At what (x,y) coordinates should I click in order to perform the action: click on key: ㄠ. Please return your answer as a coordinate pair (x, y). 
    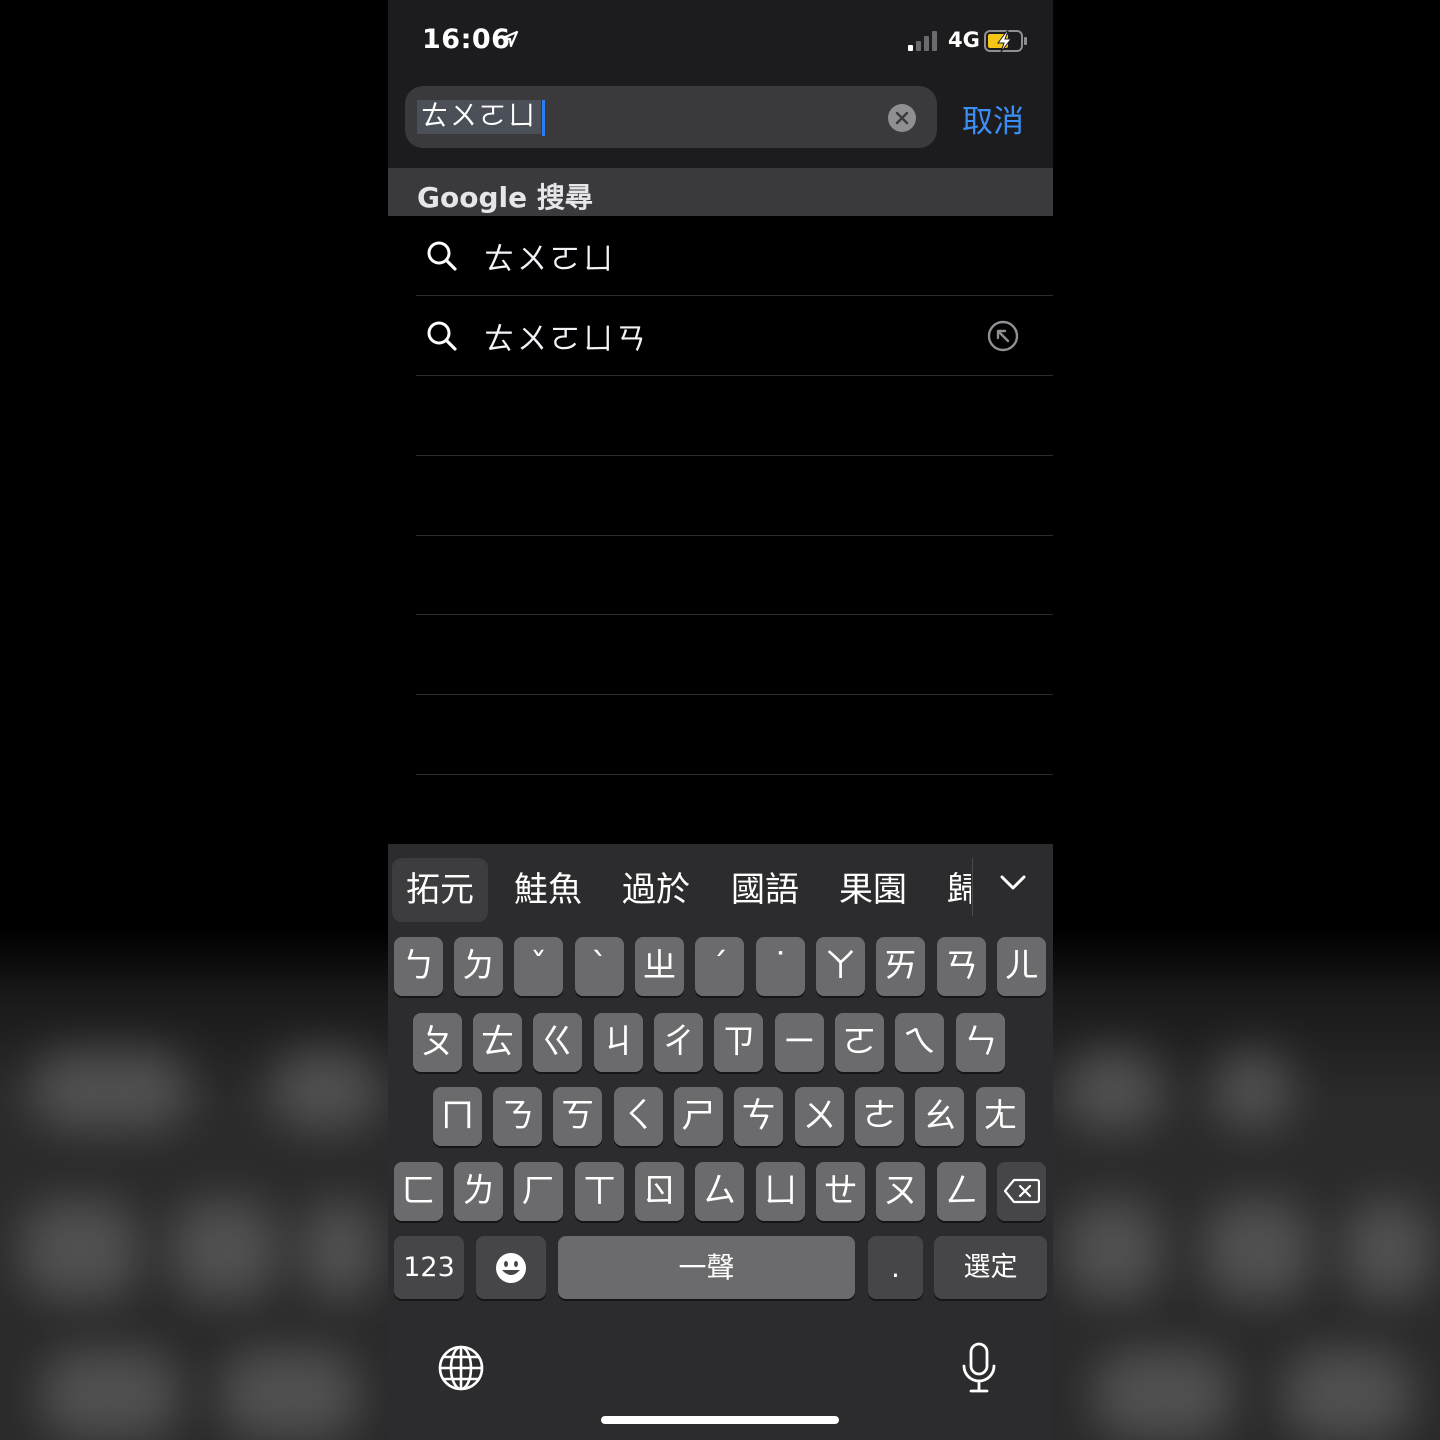
    Looking at the image, I should click on (939, 1116).